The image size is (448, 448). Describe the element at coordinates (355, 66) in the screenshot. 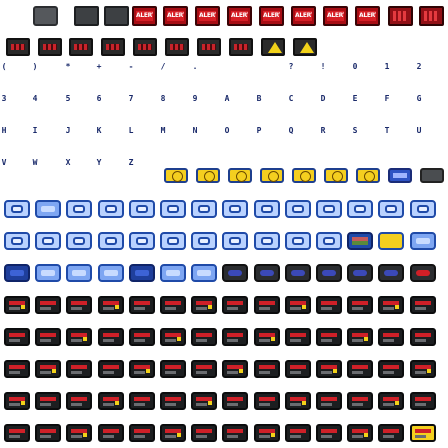

I see `glyph: 0` at that location.